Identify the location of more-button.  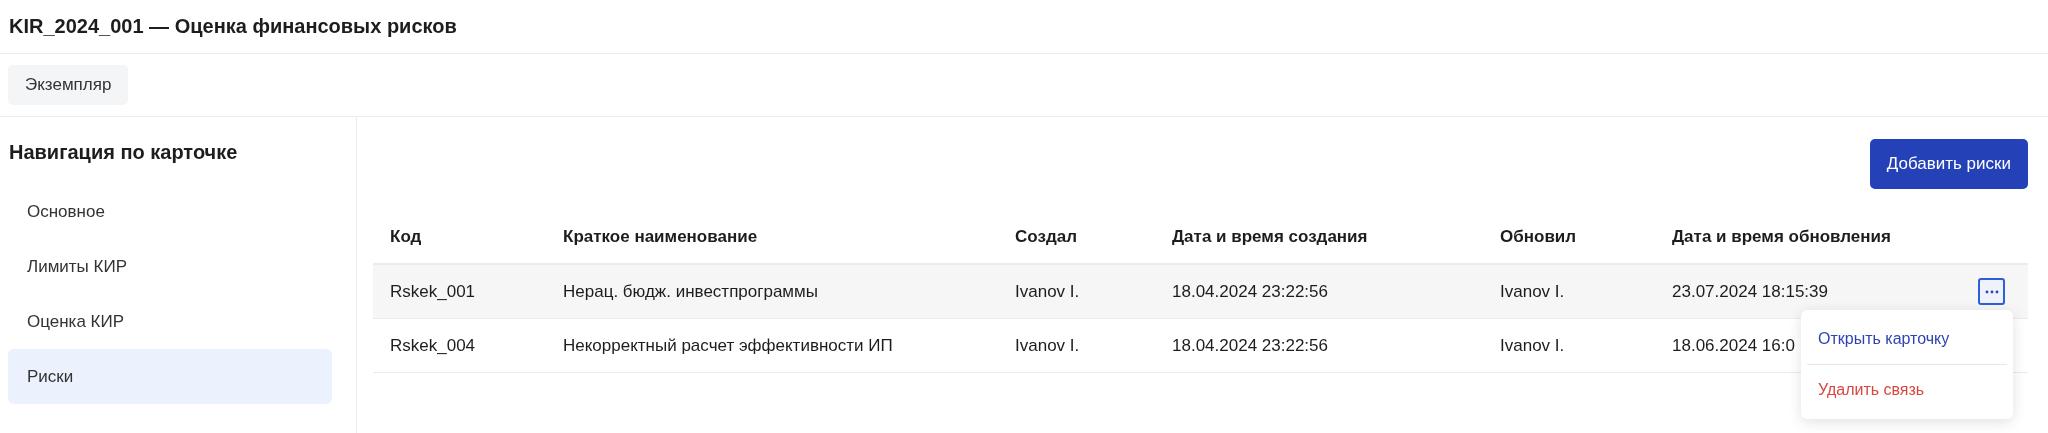
(1991, 291).